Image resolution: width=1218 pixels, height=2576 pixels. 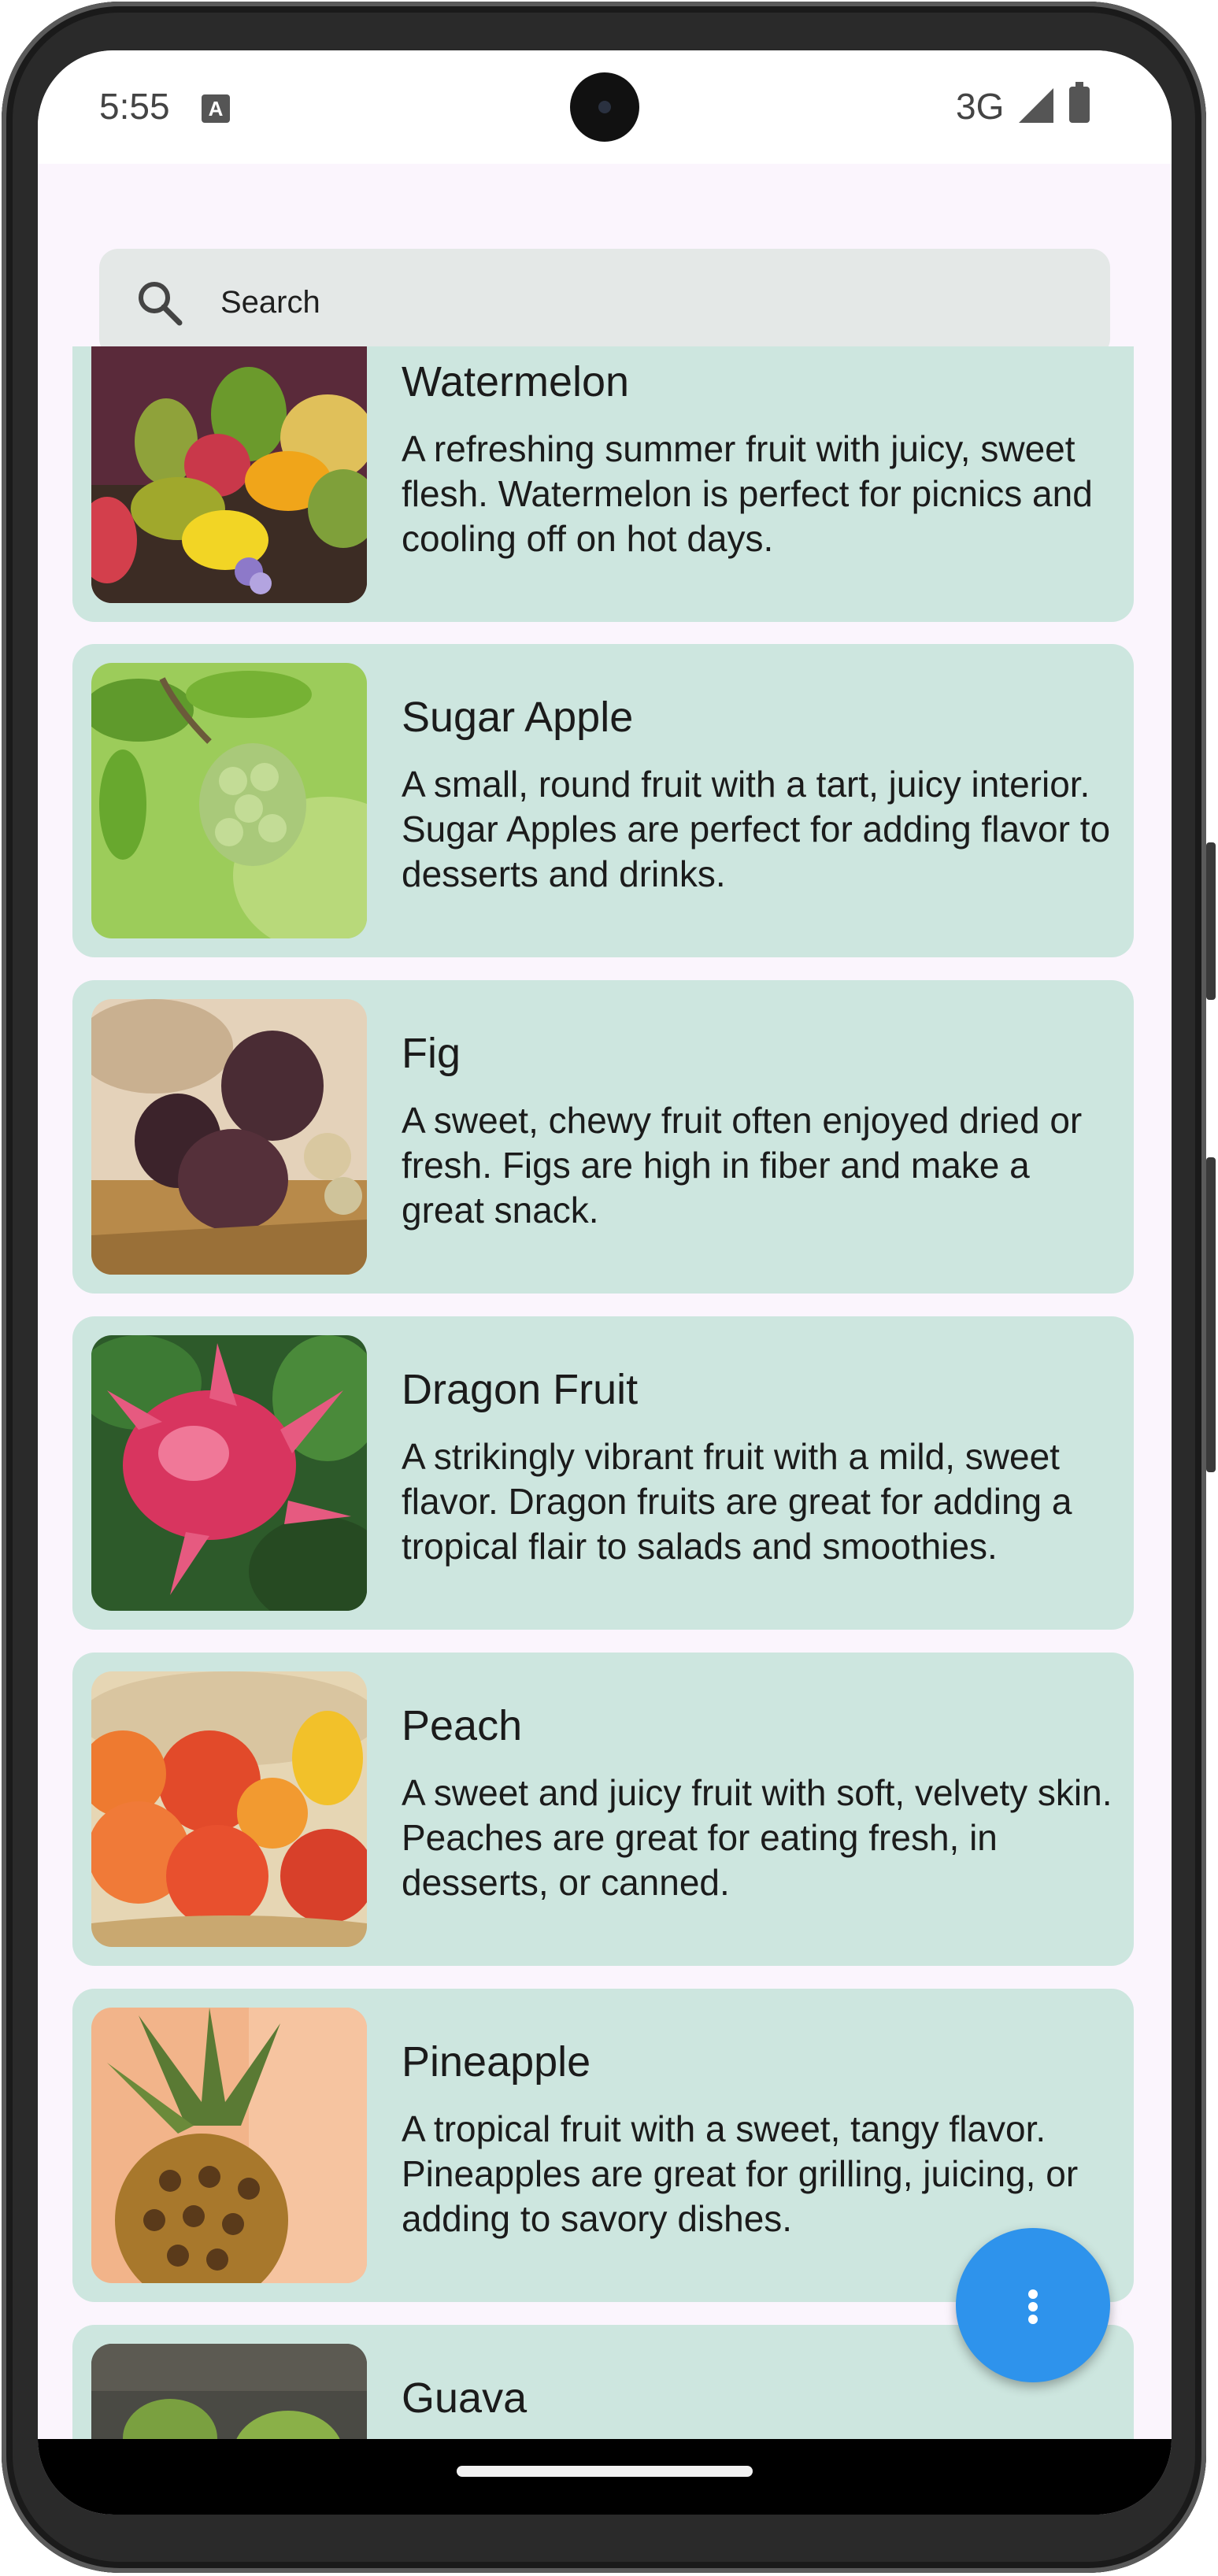 What do you see at coordinates (605, 2471) in the screenshot?
I see `home-gesture-handle` at bounding box center [605, 2471].